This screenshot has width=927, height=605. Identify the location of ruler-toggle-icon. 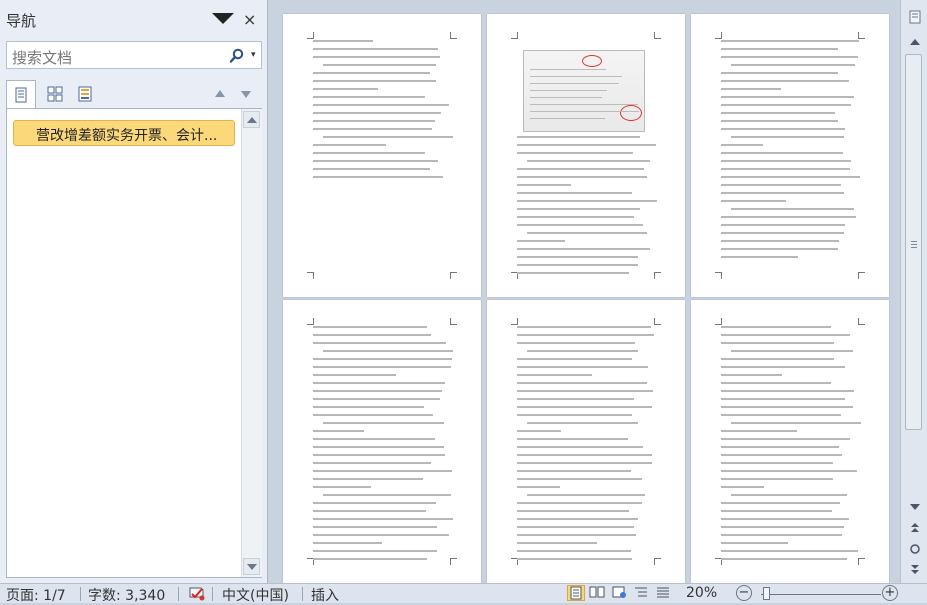
(915, 17).